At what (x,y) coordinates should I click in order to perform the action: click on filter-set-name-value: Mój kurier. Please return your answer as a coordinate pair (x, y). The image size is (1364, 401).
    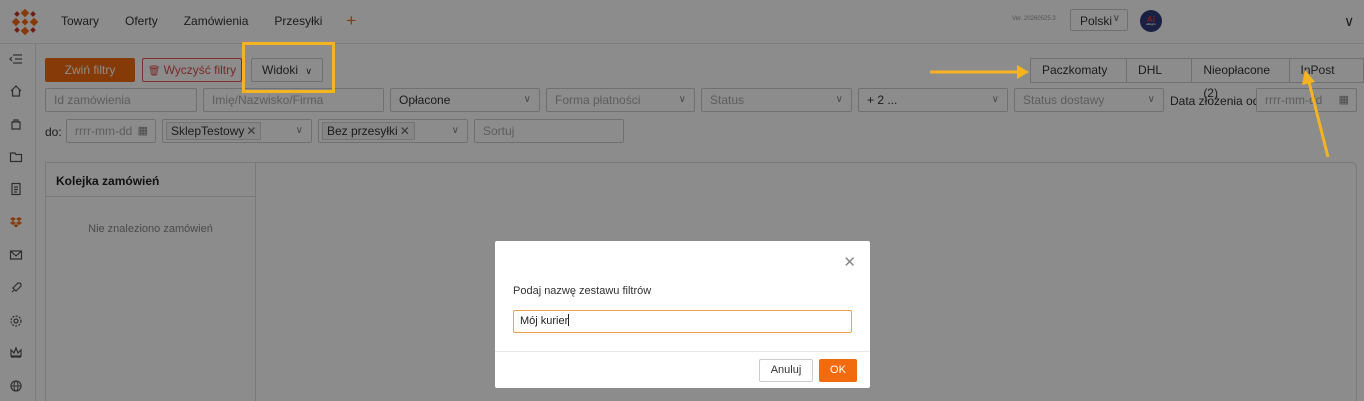
    Looking at the image, I should click on (544, 321).